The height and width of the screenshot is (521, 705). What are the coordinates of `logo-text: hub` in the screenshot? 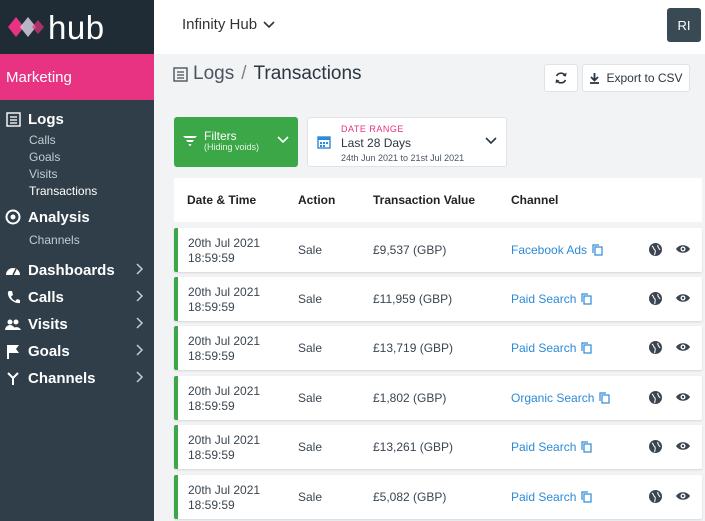 It's located at (76, 27).